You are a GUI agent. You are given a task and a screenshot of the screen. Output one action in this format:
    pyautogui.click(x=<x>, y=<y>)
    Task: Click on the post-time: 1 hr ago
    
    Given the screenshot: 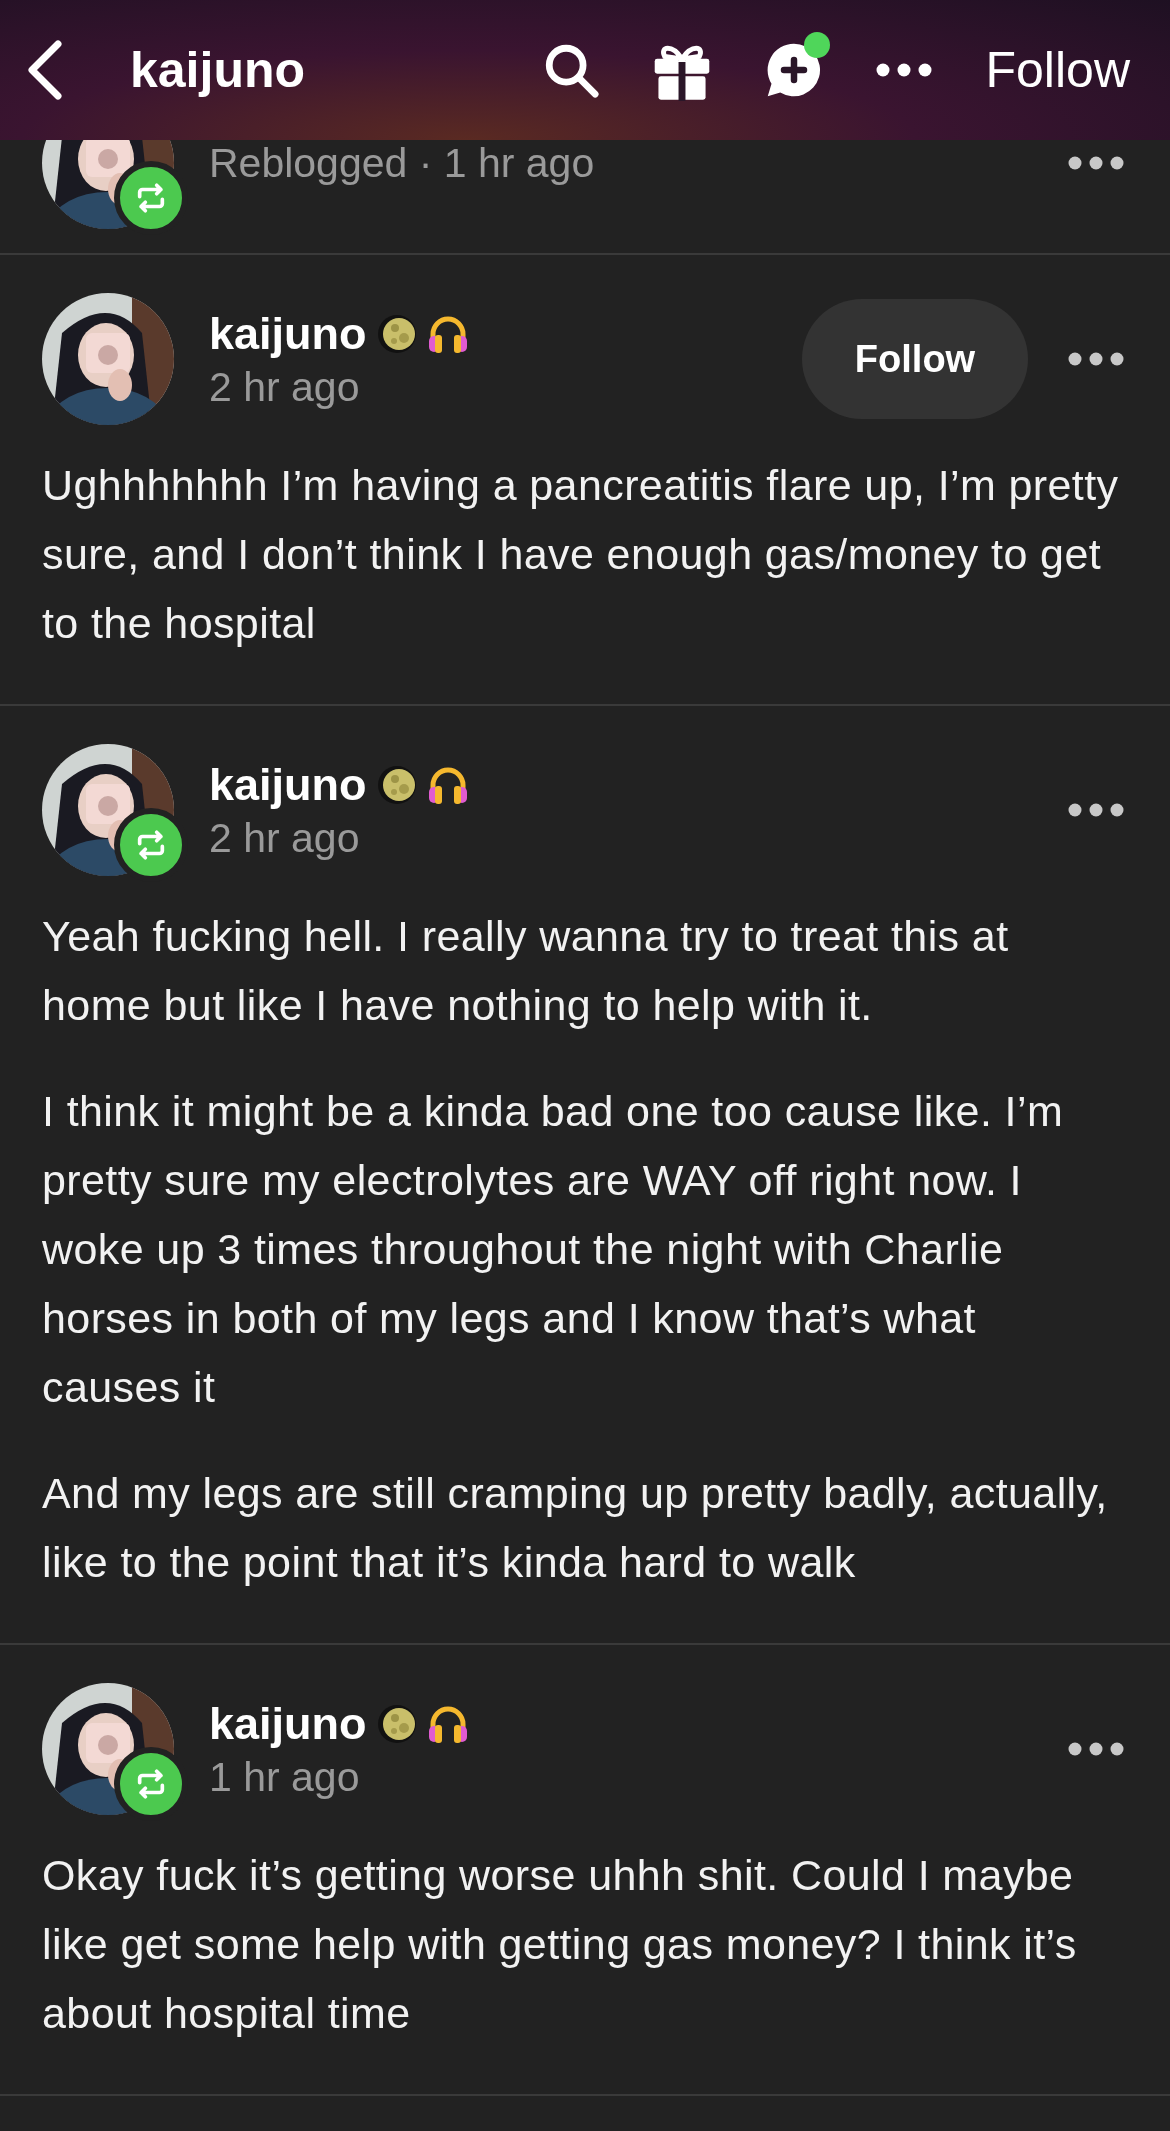 What is the action you would take?
    pyautogui.click(x=285, y=1777)
    